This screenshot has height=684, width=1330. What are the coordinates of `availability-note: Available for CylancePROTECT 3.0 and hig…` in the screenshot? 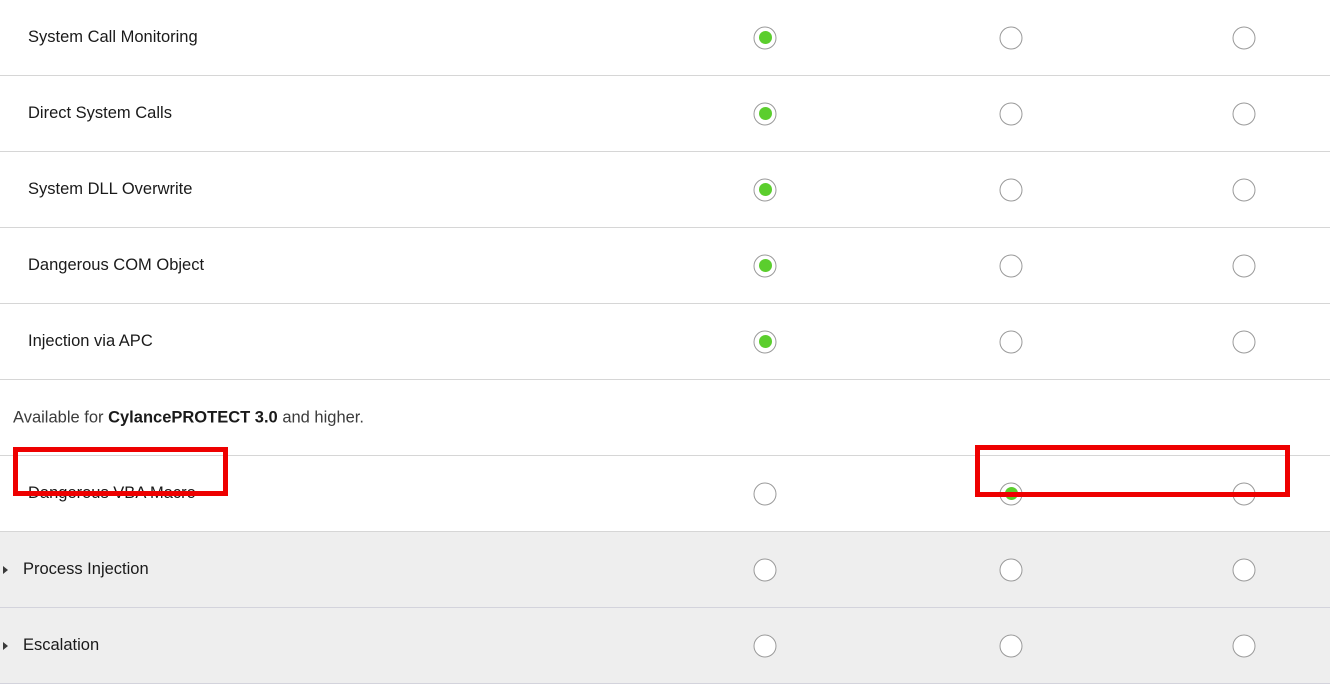 It's located at (188, 417).